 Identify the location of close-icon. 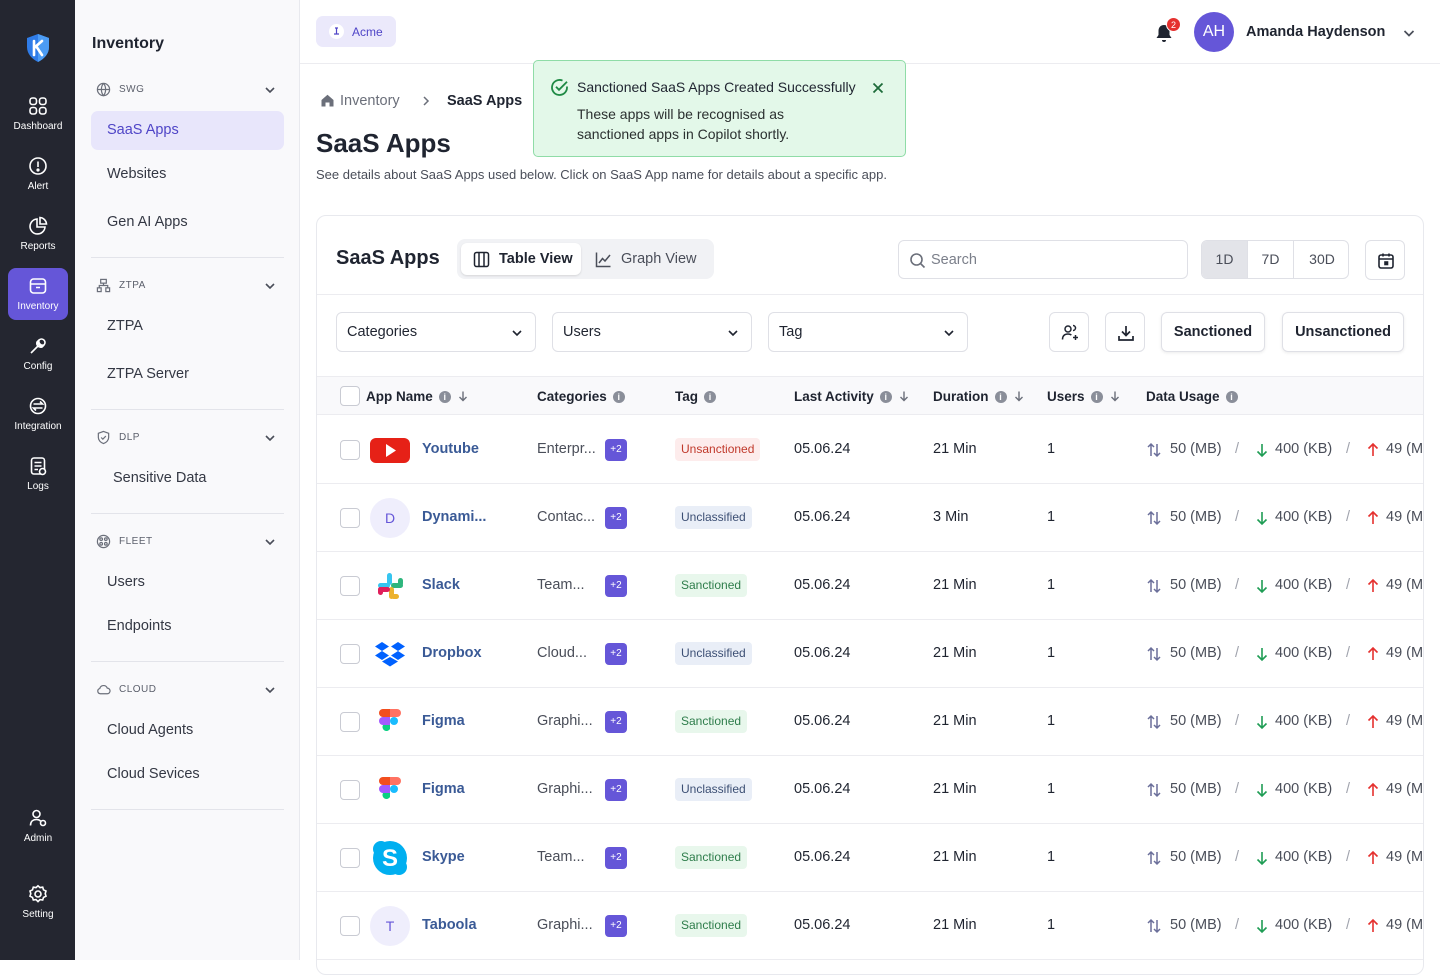
(878, 88).